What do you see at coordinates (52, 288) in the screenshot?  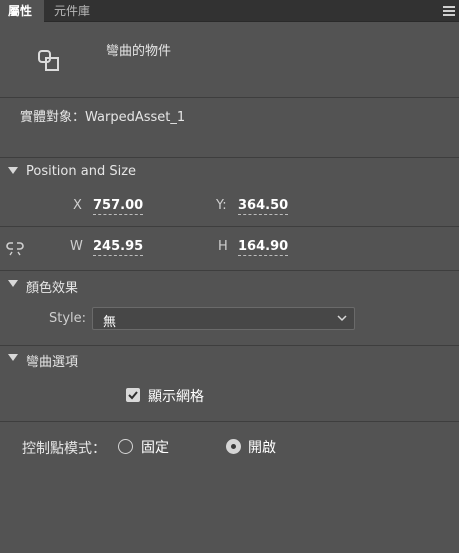 I see `section-title: 顏色效果` at bounding box center [52, 288].